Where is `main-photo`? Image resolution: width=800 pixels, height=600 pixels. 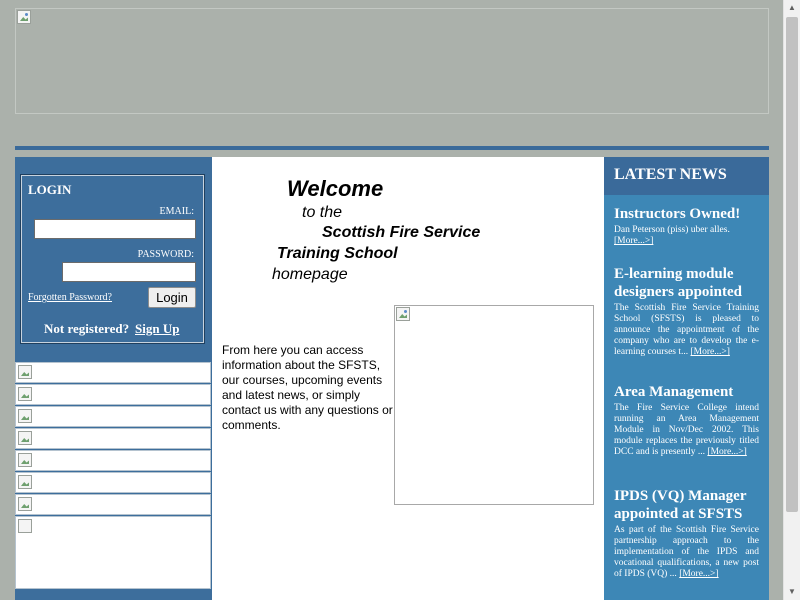
main-photo is located at coordinates (494, 405).